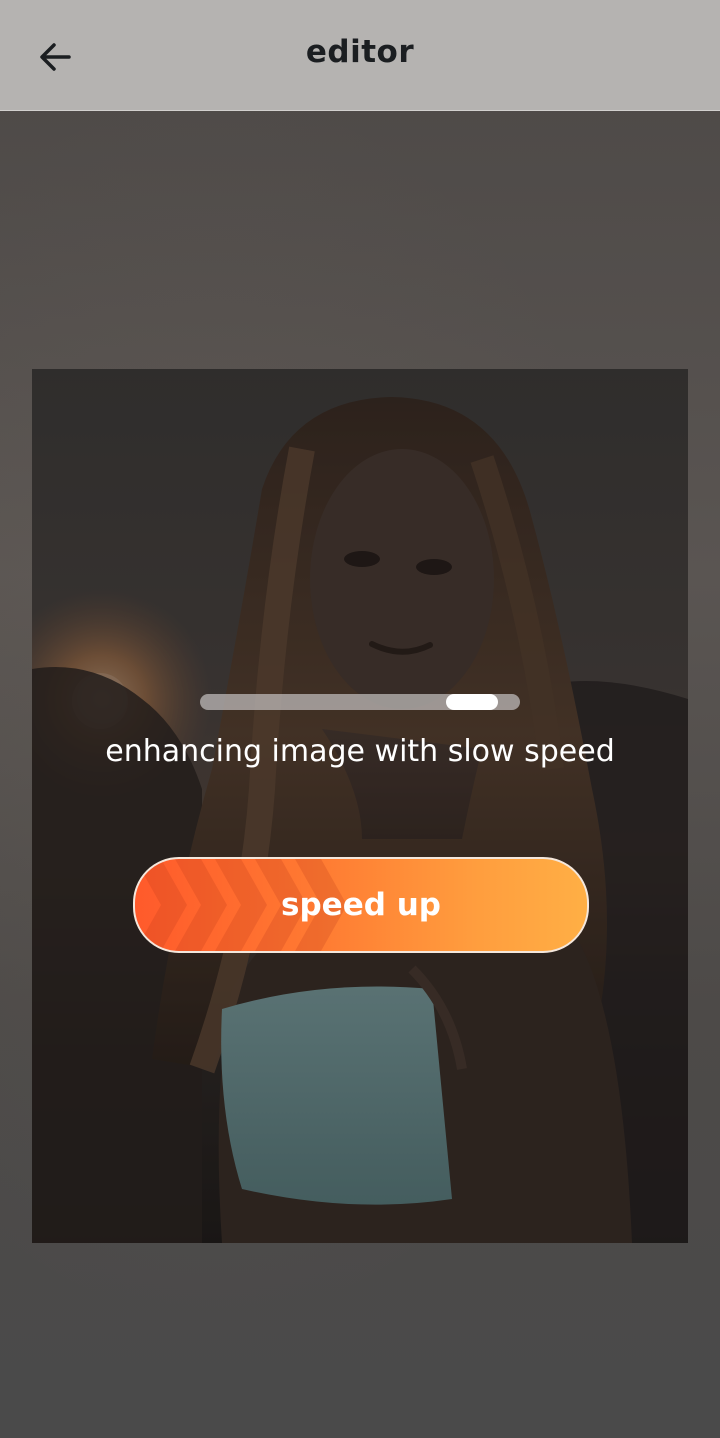  Describe the element at coordinates (360, 52) in the screenshot. I see `page-title: editor` at that location.